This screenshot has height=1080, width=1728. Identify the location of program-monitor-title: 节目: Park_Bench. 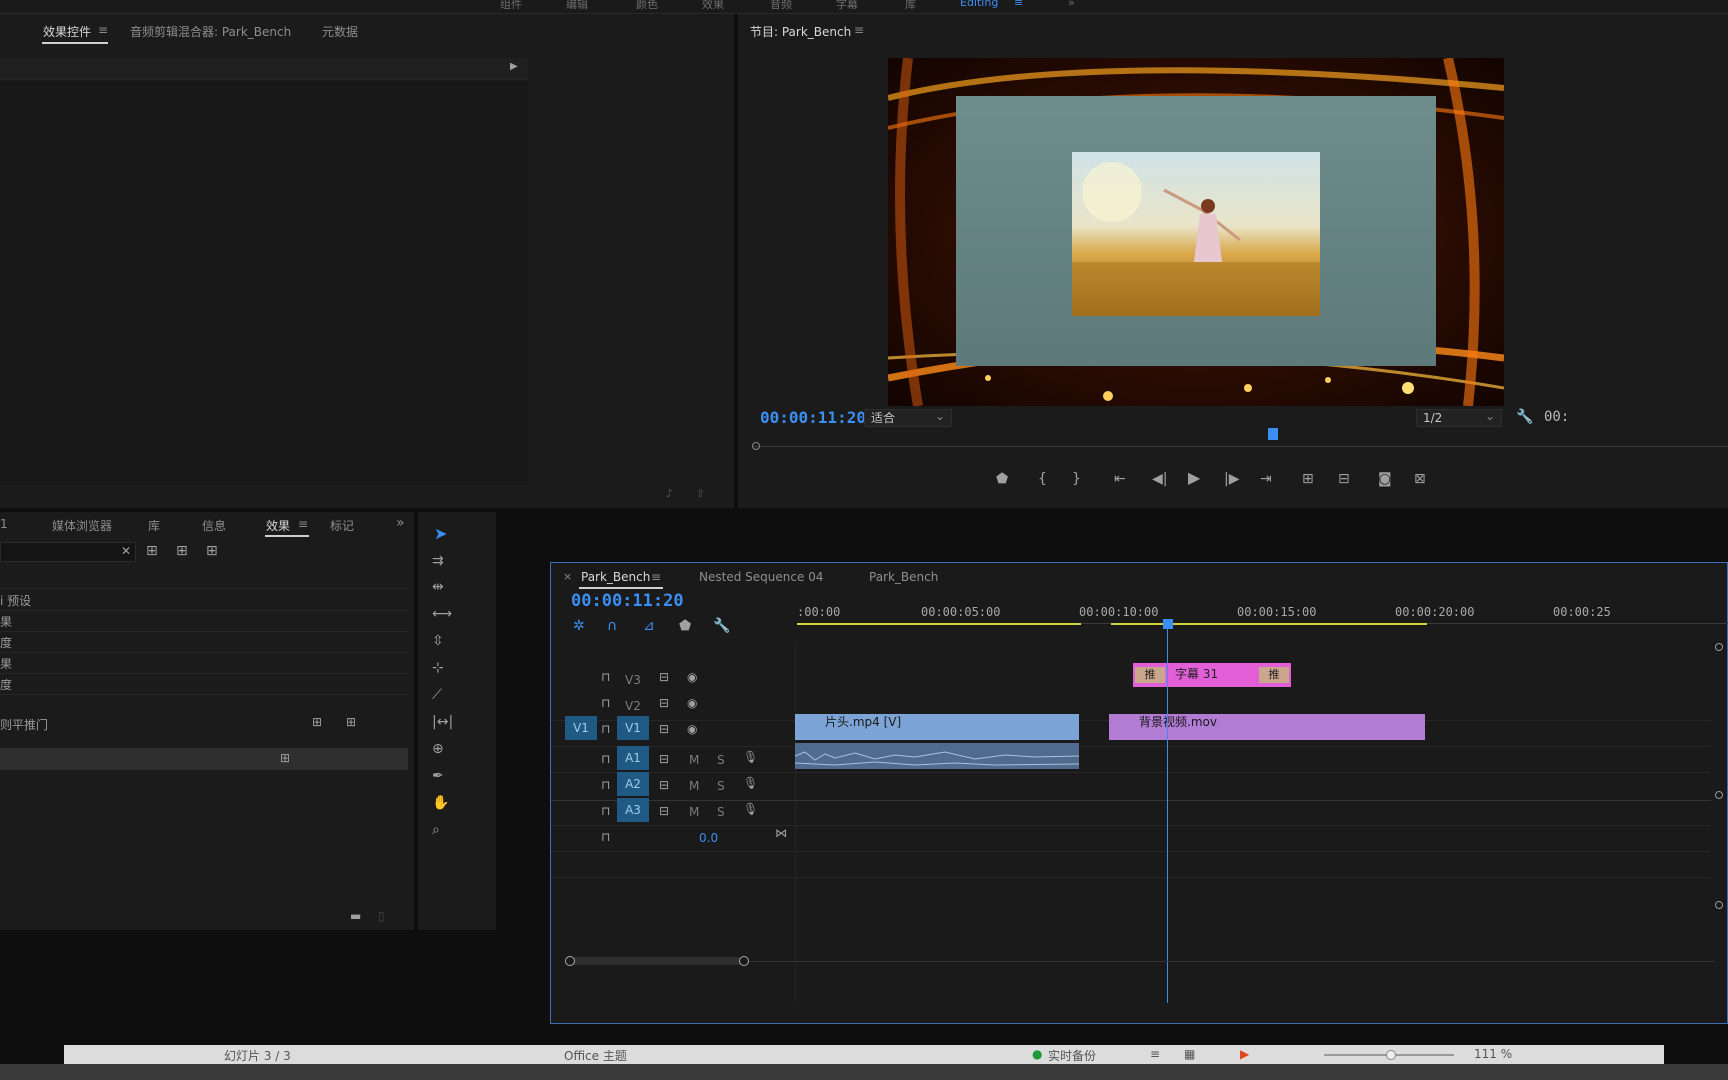
(800, 31).